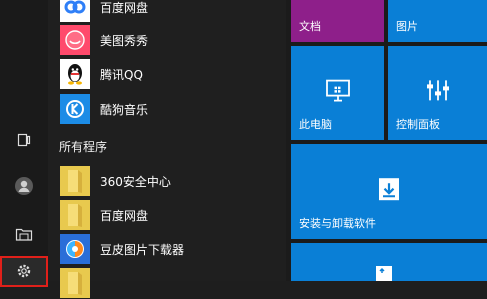 Image resolution: width=487 pixels, height=299 pixels. I want to click on app-label: 360安全中心, so click(135, 181).